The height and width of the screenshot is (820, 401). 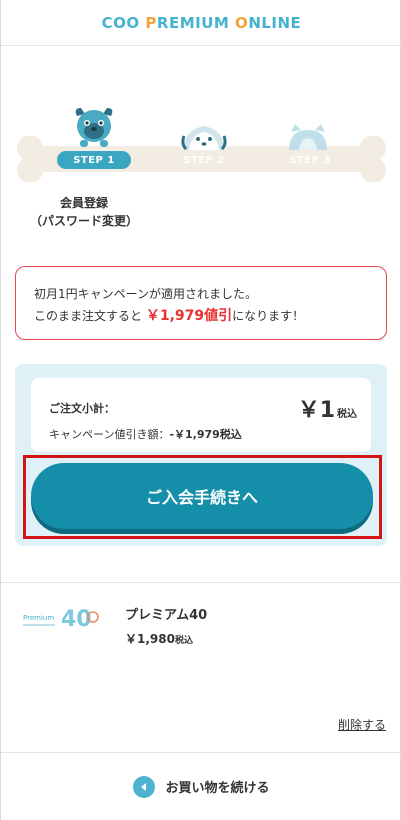 I want to click on product-name: プレミアム40, so click(x=166, y=613).